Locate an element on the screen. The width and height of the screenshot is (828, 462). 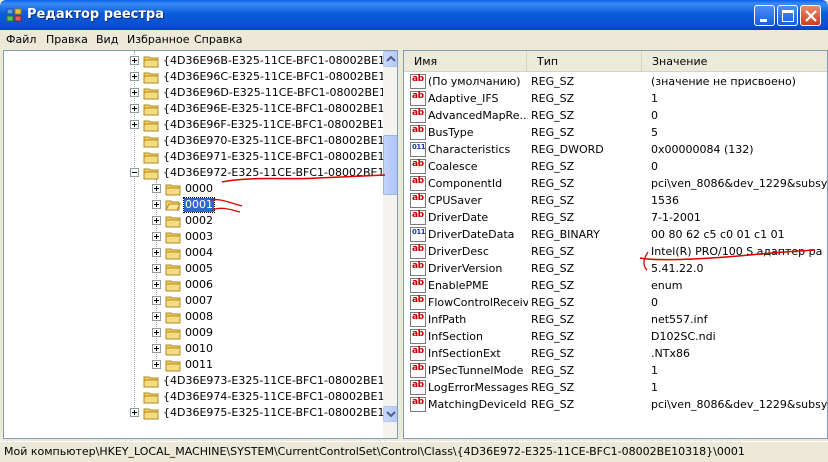
tree-item: 0005 is located at coordinates (194, 269).